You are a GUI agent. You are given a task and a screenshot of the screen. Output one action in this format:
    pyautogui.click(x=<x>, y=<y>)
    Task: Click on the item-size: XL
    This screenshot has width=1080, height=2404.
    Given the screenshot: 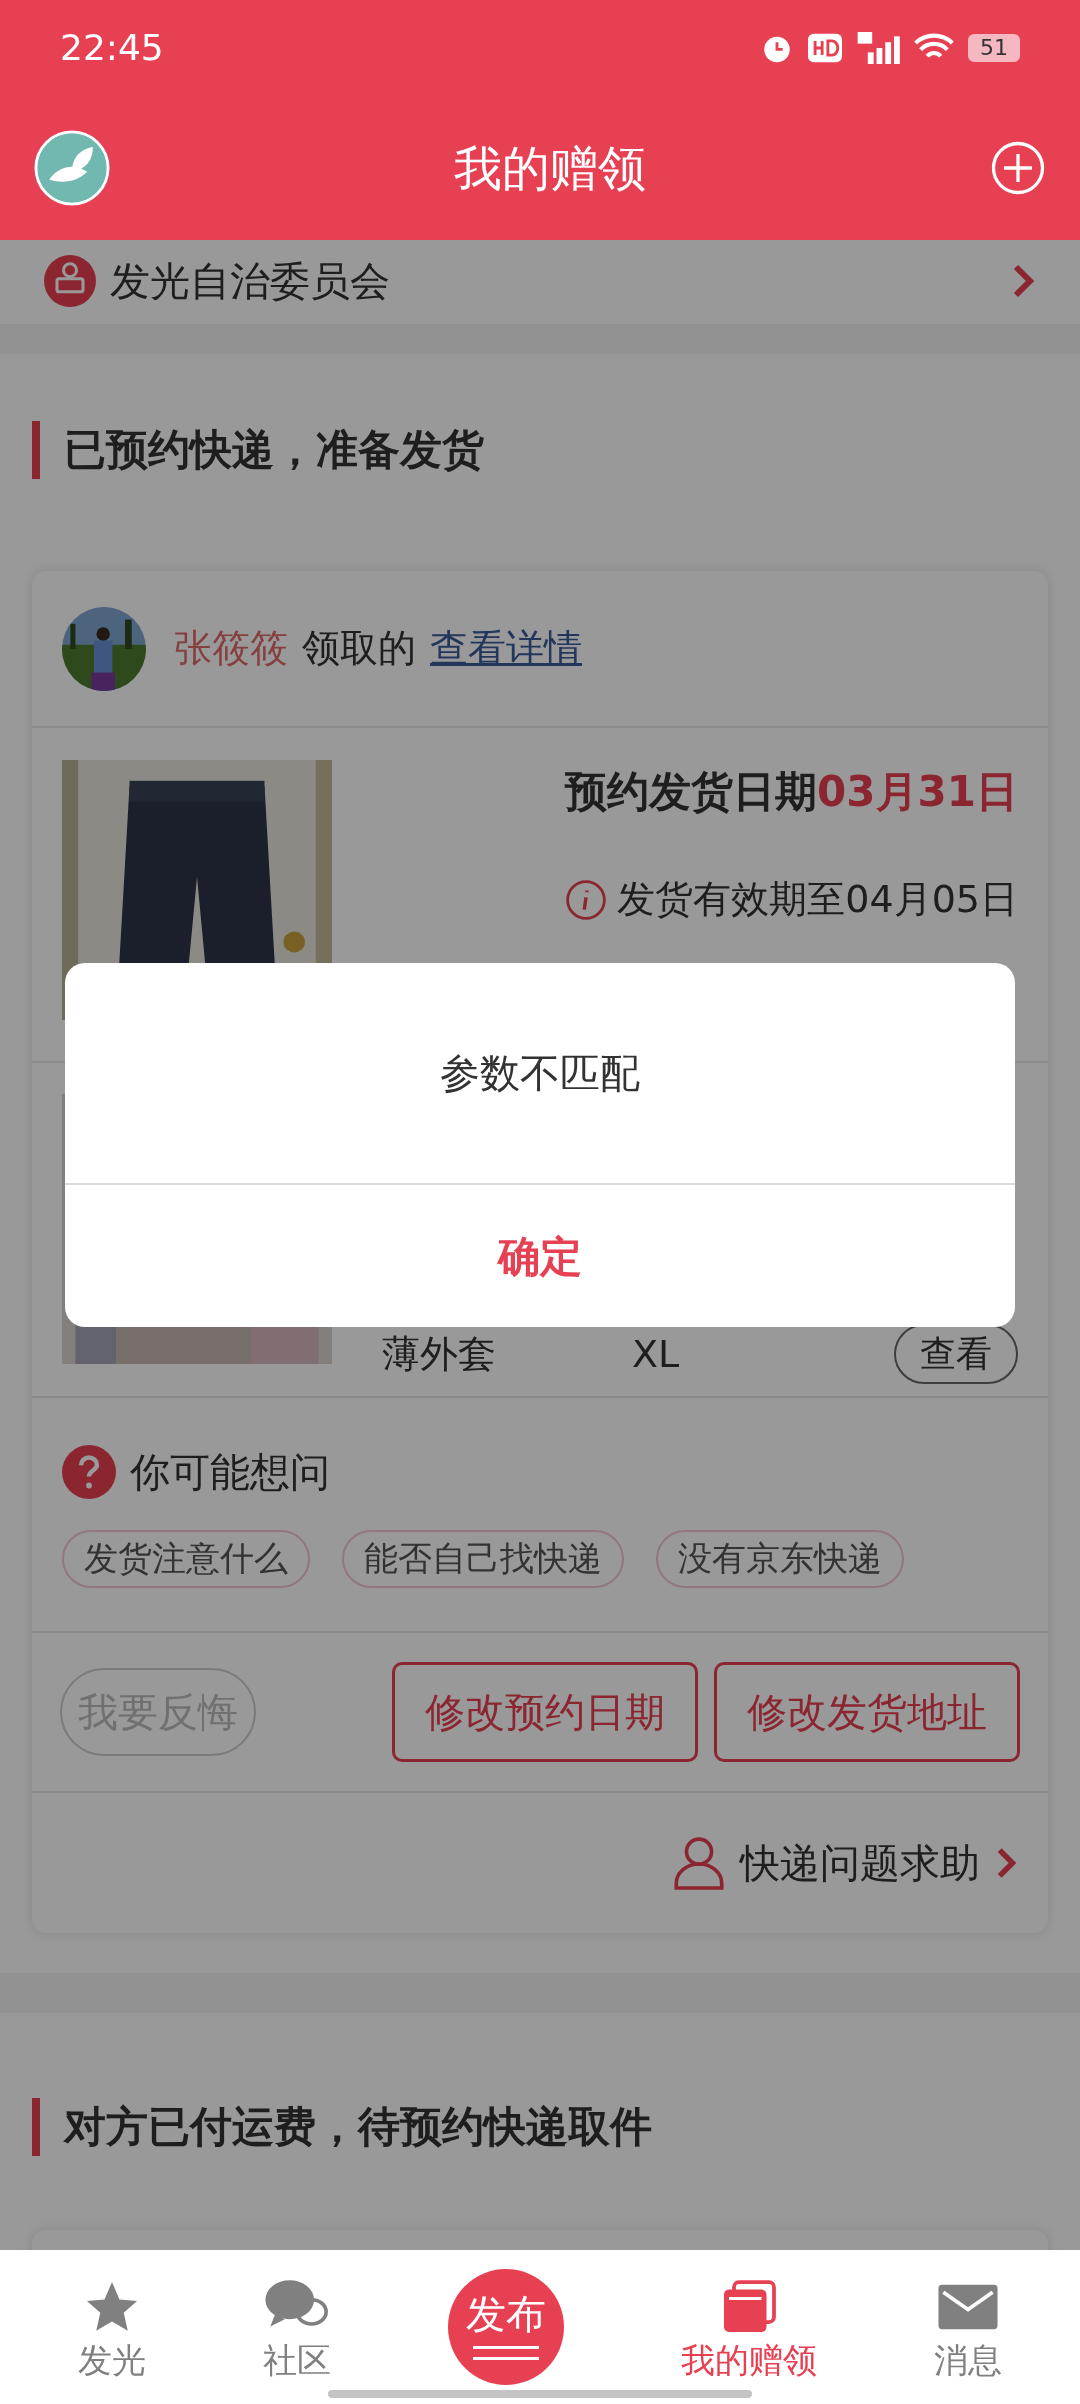 What is the action you would take?
    pyautogui.click(x=656, y=1354)
    